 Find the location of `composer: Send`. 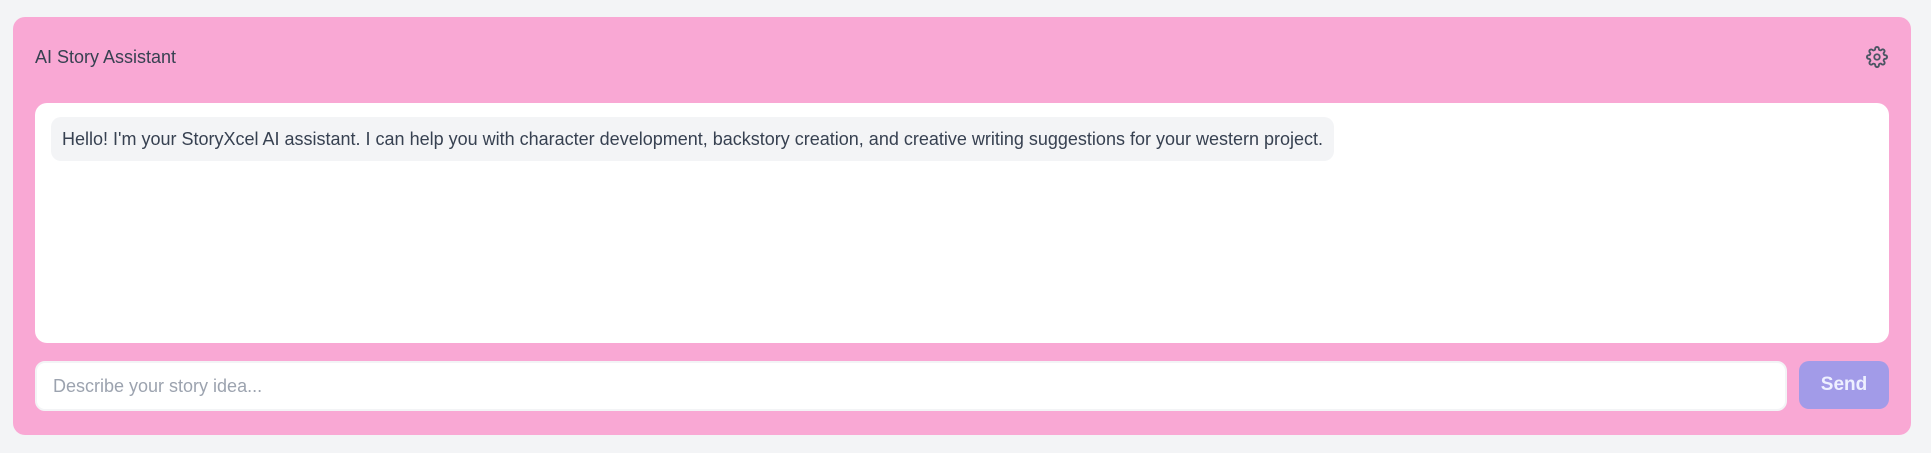

composer: Send is located at coordinates (962, 386).